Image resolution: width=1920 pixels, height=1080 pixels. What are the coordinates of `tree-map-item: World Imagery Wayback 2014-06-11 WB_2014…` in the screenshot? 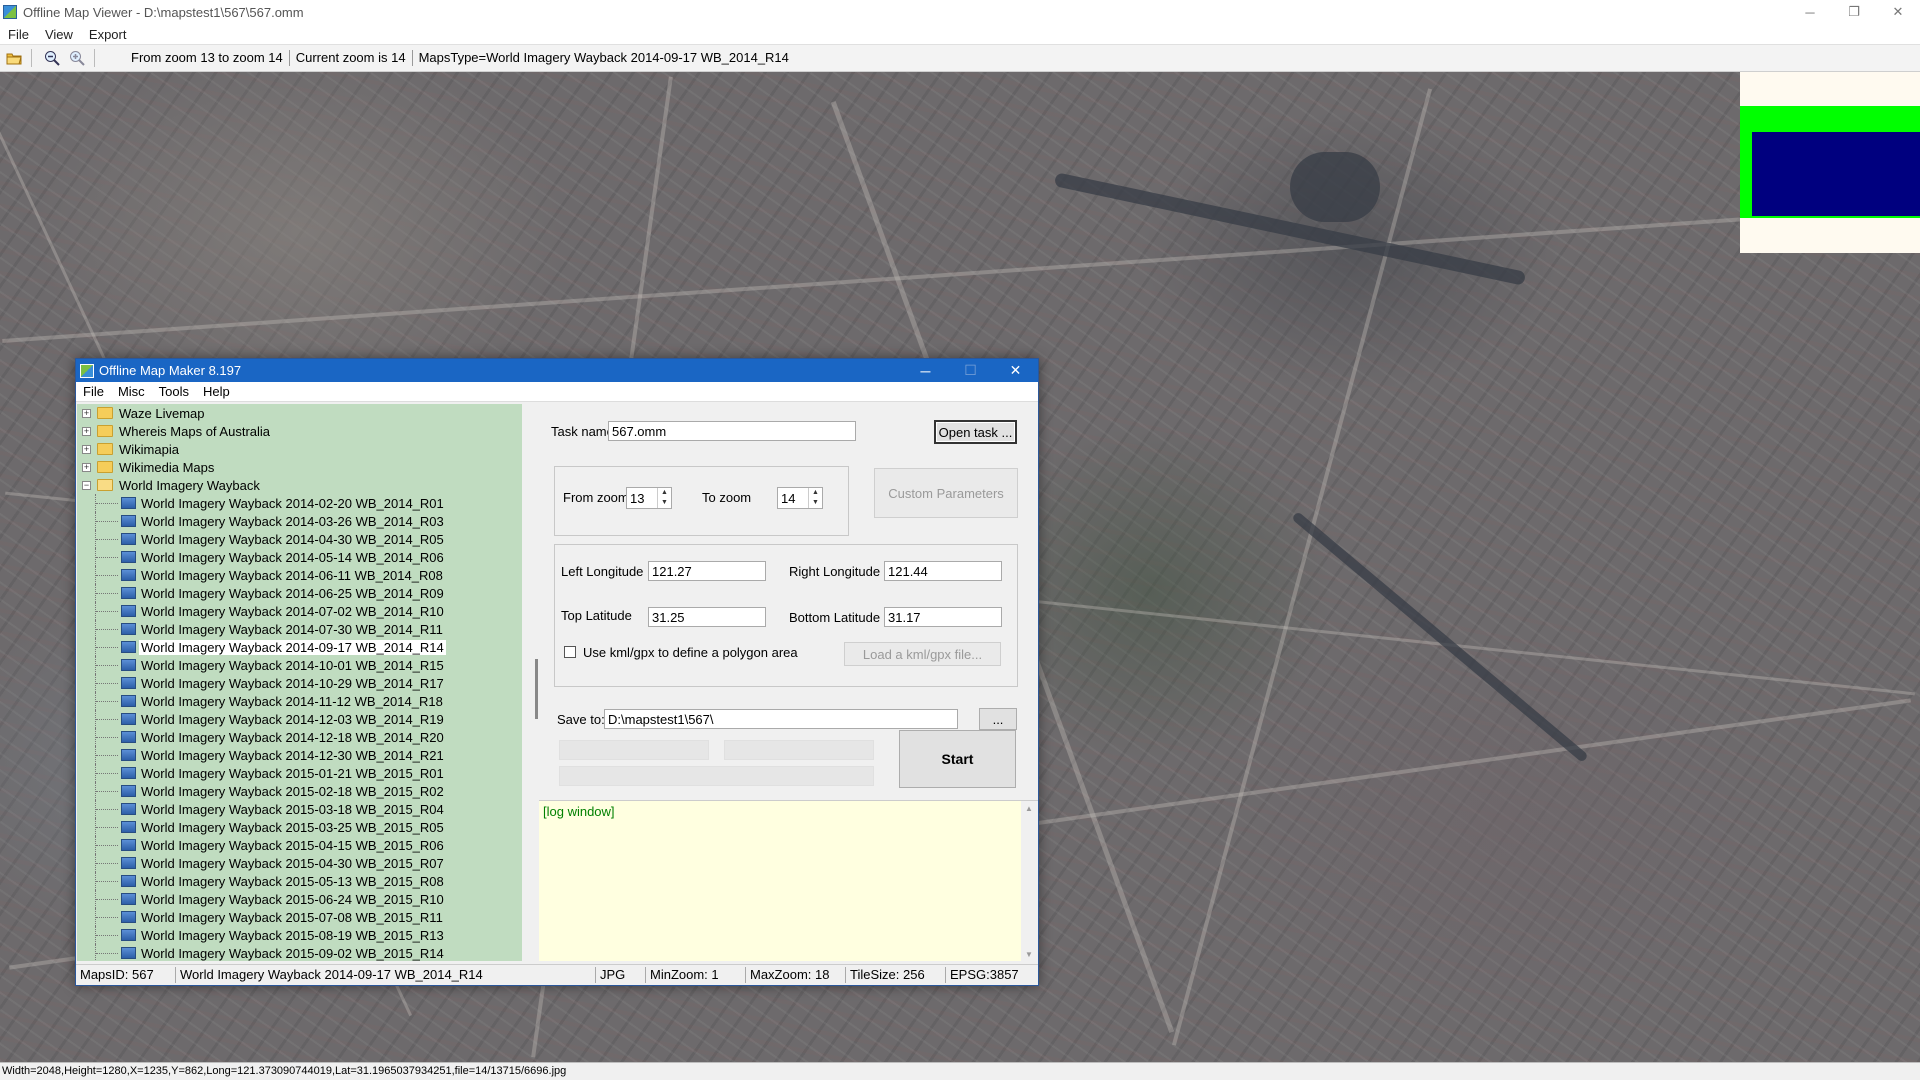 It's located at (299, 575).